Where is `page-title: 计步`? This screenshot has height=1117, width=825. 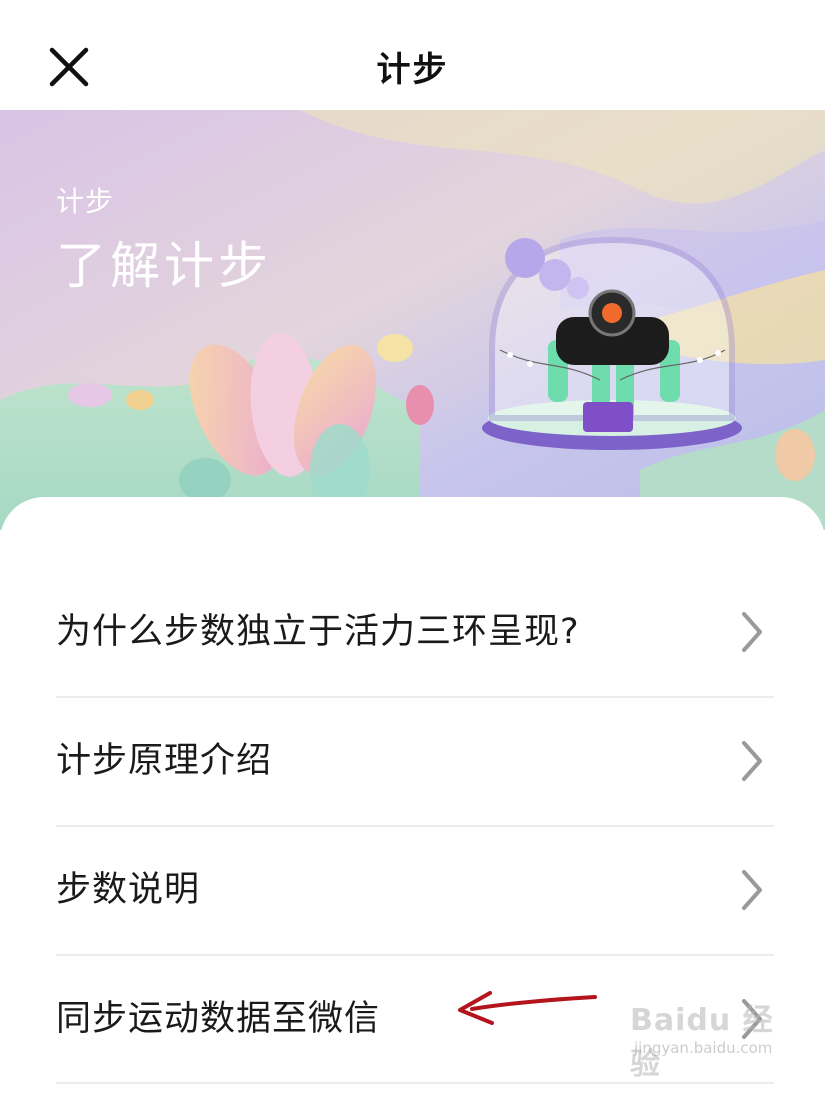
page-title: 计步 is located at coordinates (412, 70).